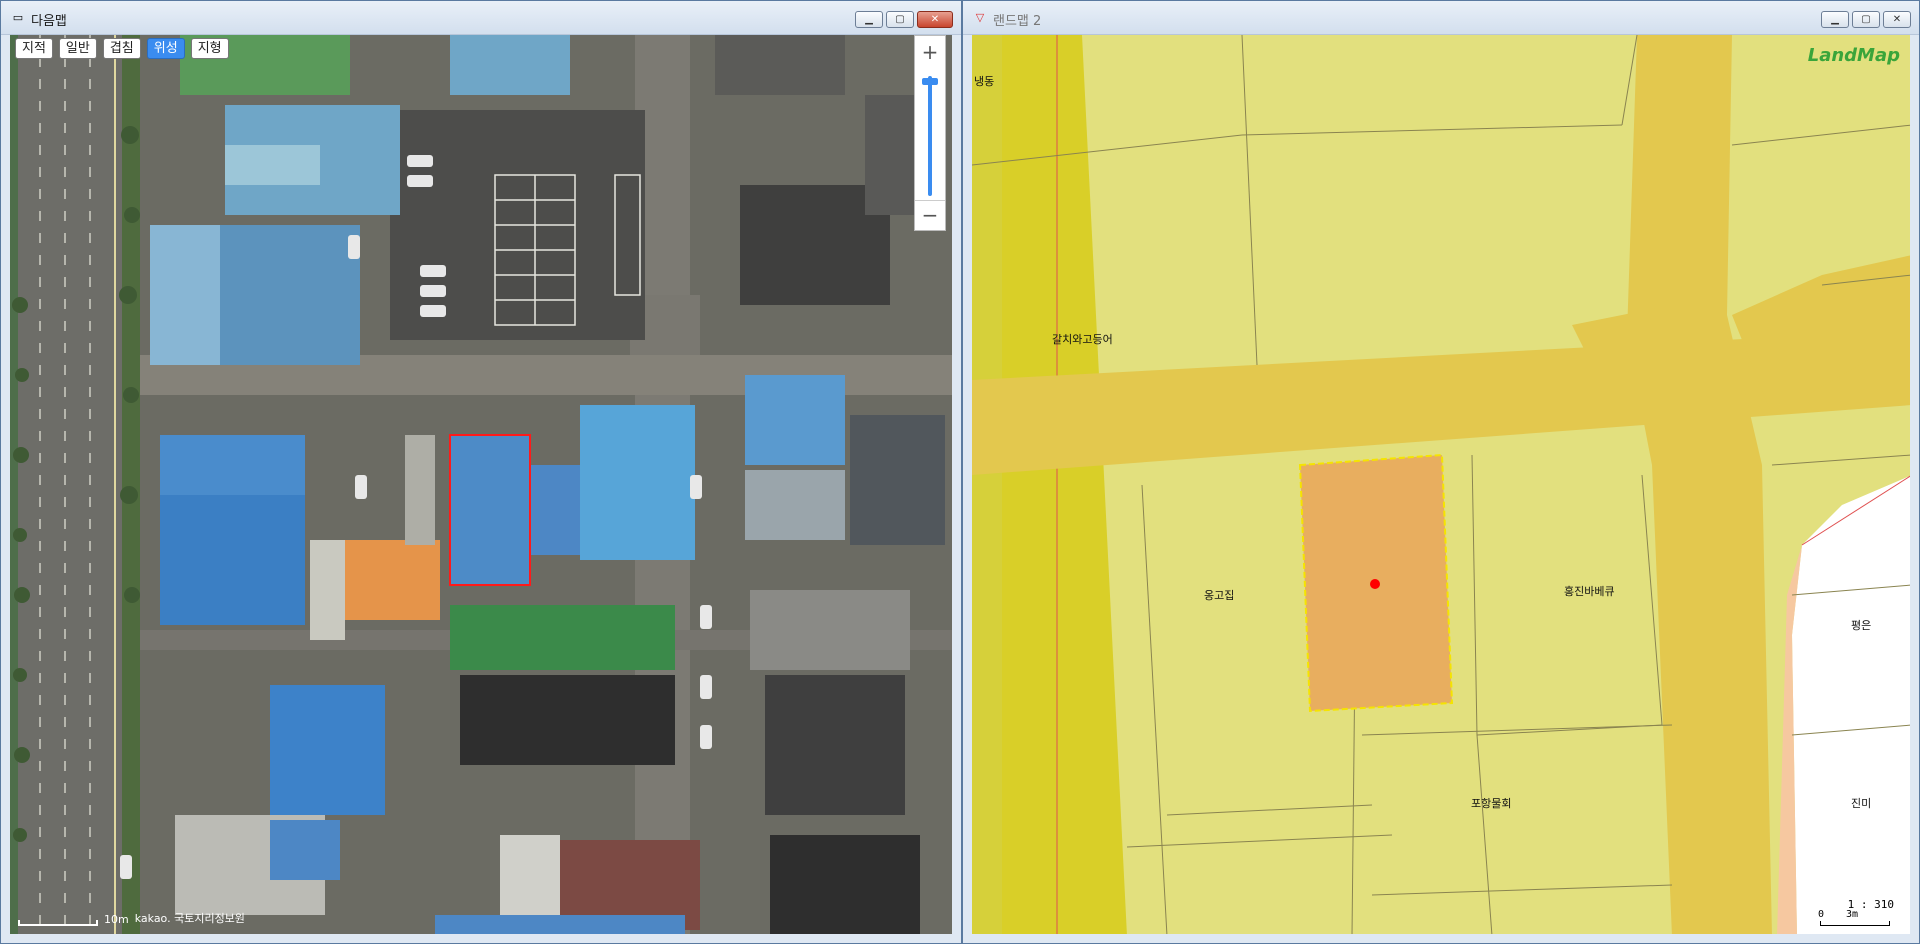  I want to click on parcel-label-hongjin: 홍진바베큐, so click(1589, 591).